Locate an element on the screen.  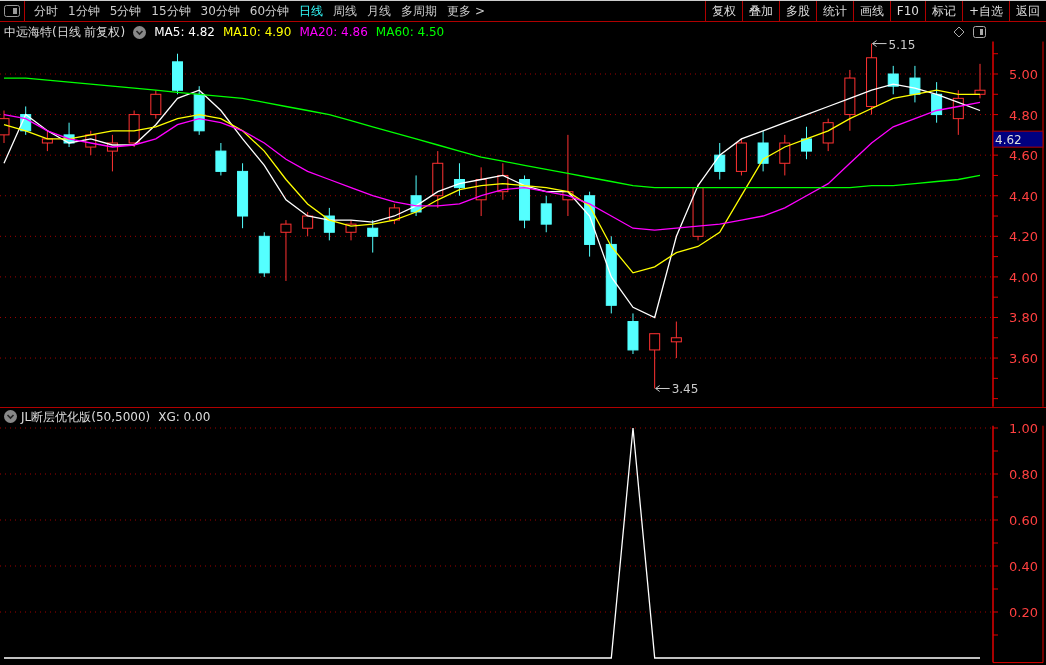
period-tab: 分时 is located at coordinates (46, 11).